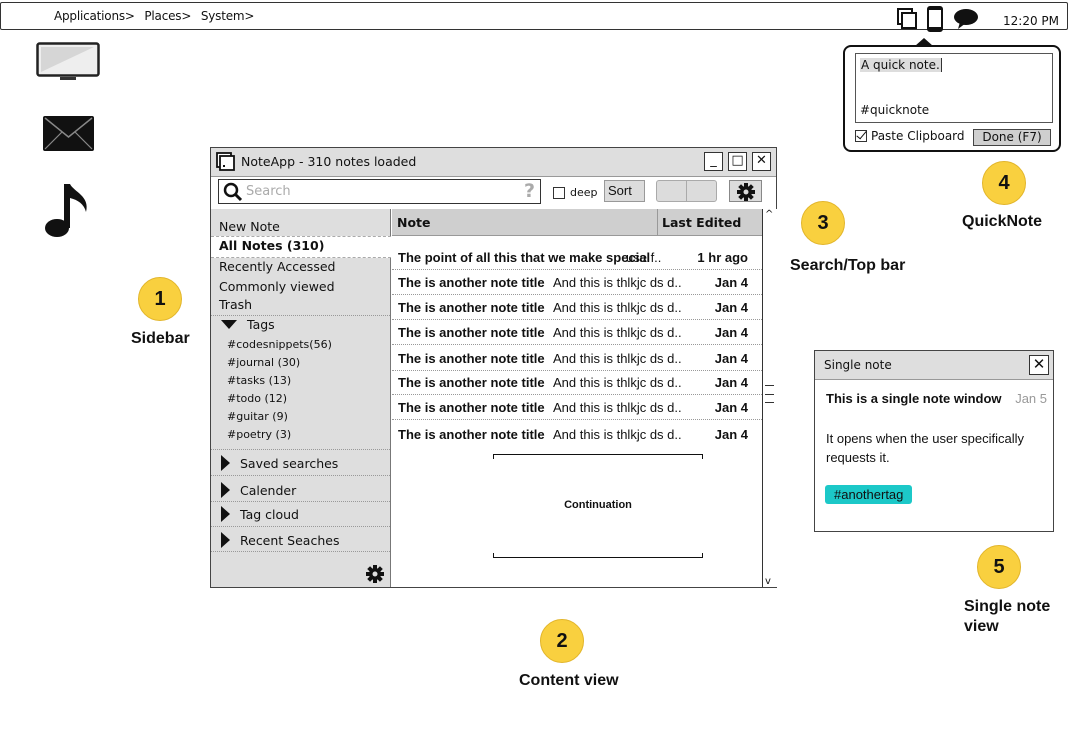  I want to click on tags-section-header: Tags, so click(248, 324).